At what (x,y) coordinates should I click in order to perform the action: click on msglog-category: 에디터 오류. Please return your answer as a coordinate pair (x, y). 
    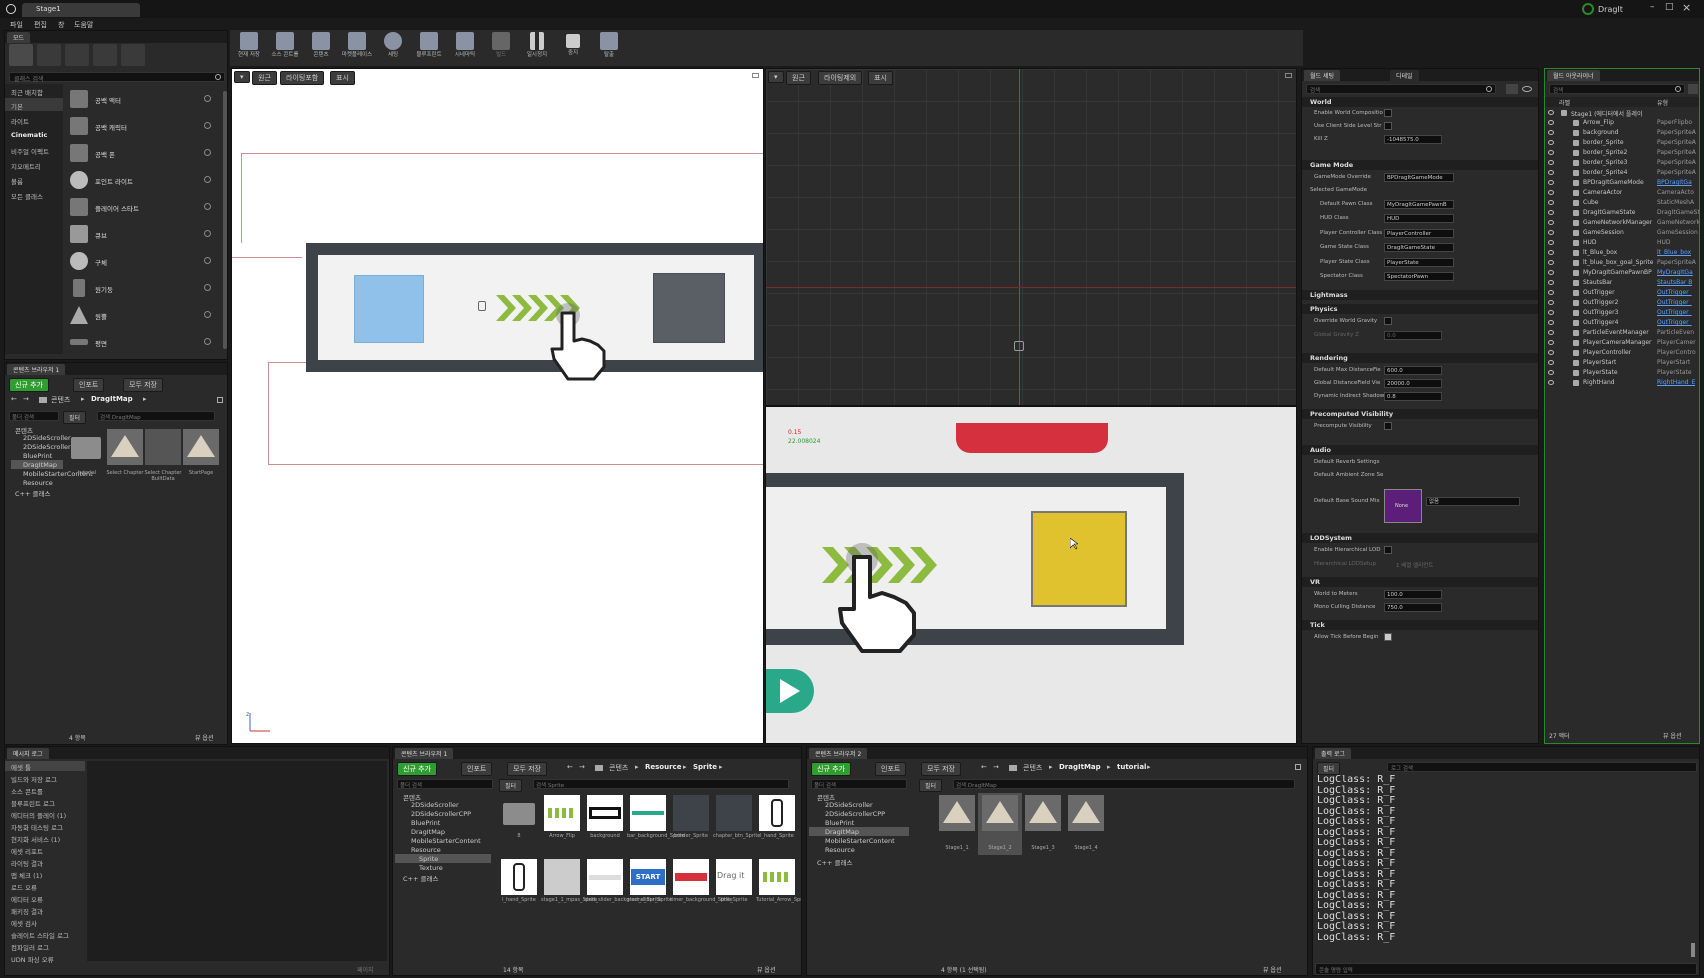
    Looking at the image, I should click on (27, 899).